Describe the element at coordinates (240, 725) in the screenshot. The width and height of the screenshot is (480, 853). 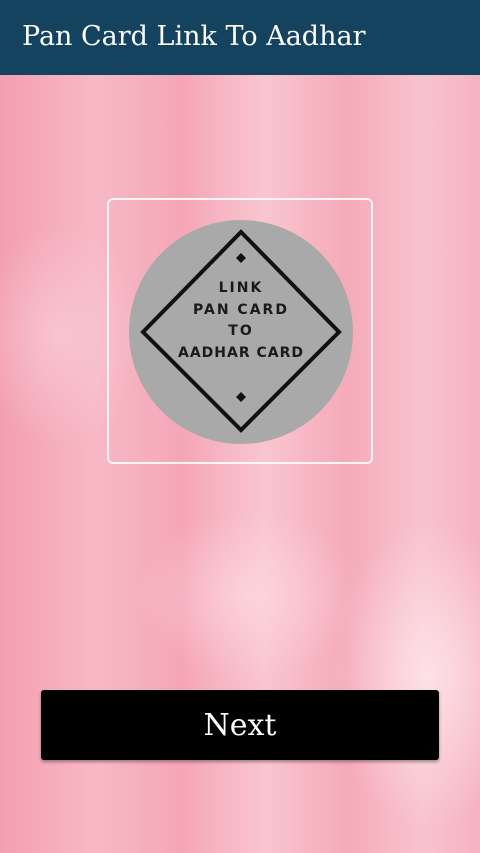
I see `next-button: Next` at that location.